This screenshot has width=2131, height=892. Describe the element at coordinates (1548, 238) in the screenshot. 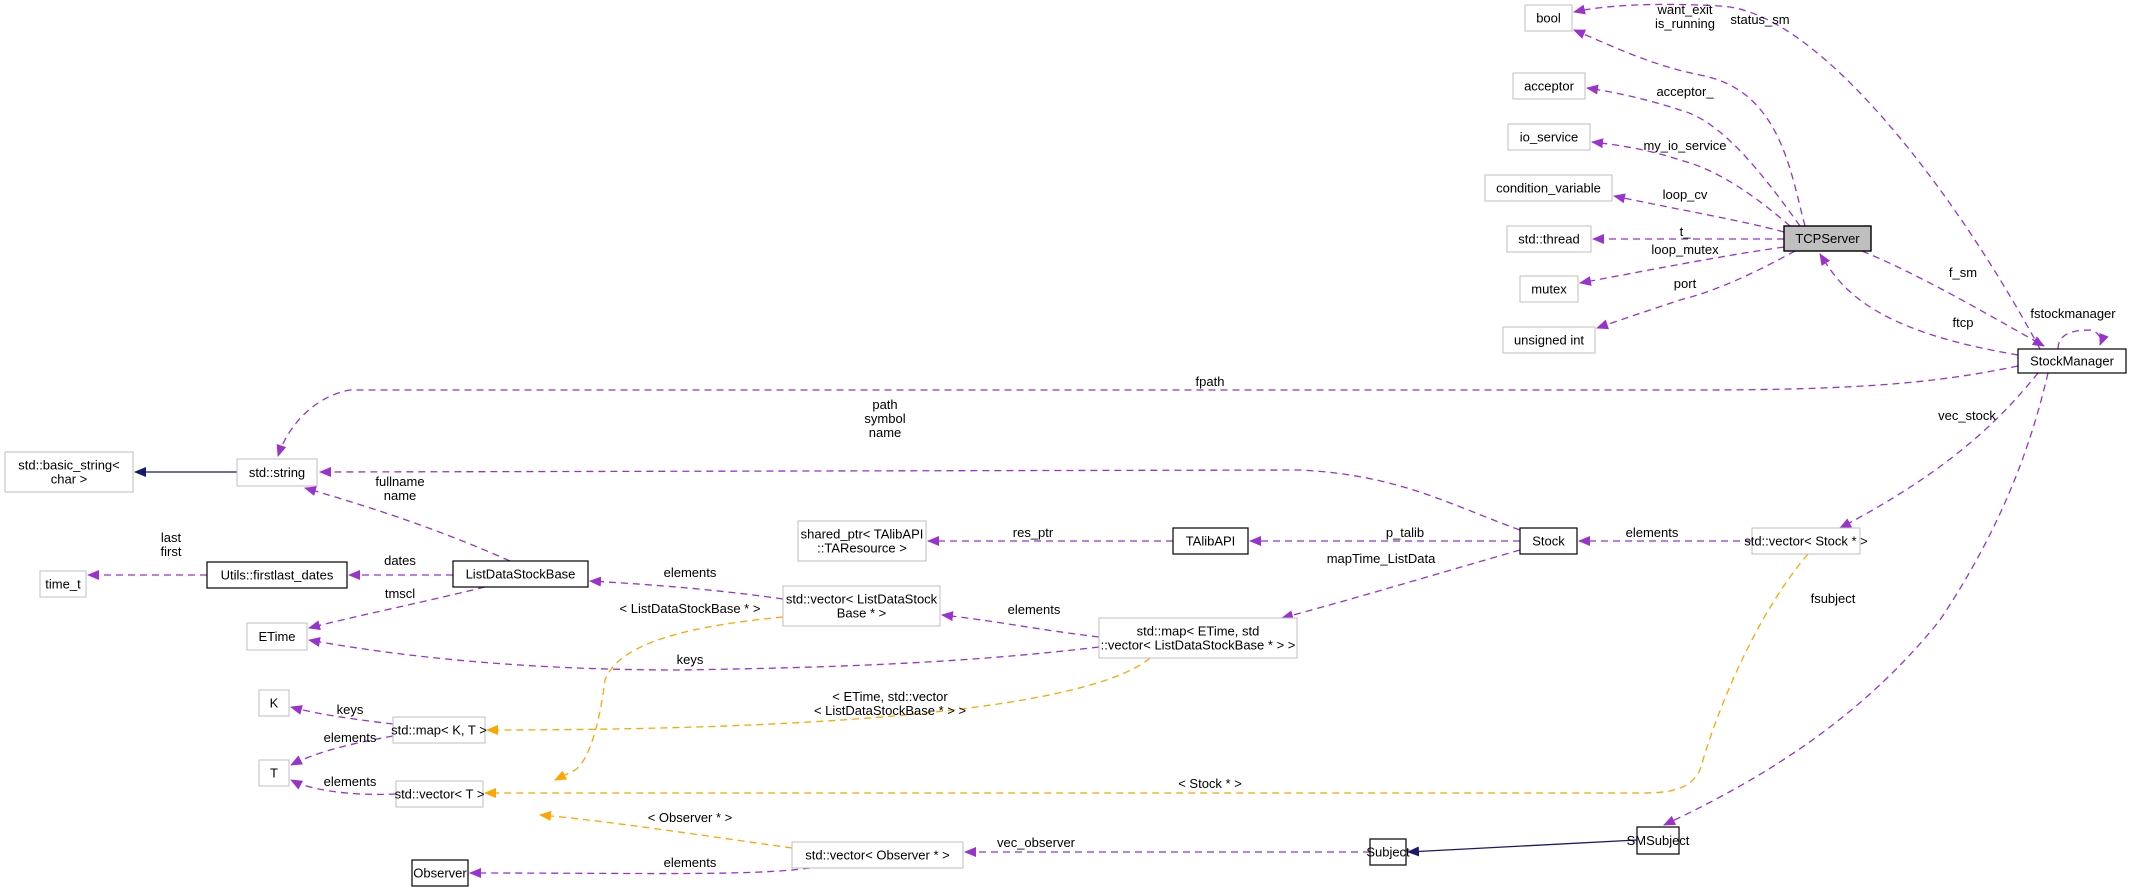

I see `node-label: std::thread` at that location.